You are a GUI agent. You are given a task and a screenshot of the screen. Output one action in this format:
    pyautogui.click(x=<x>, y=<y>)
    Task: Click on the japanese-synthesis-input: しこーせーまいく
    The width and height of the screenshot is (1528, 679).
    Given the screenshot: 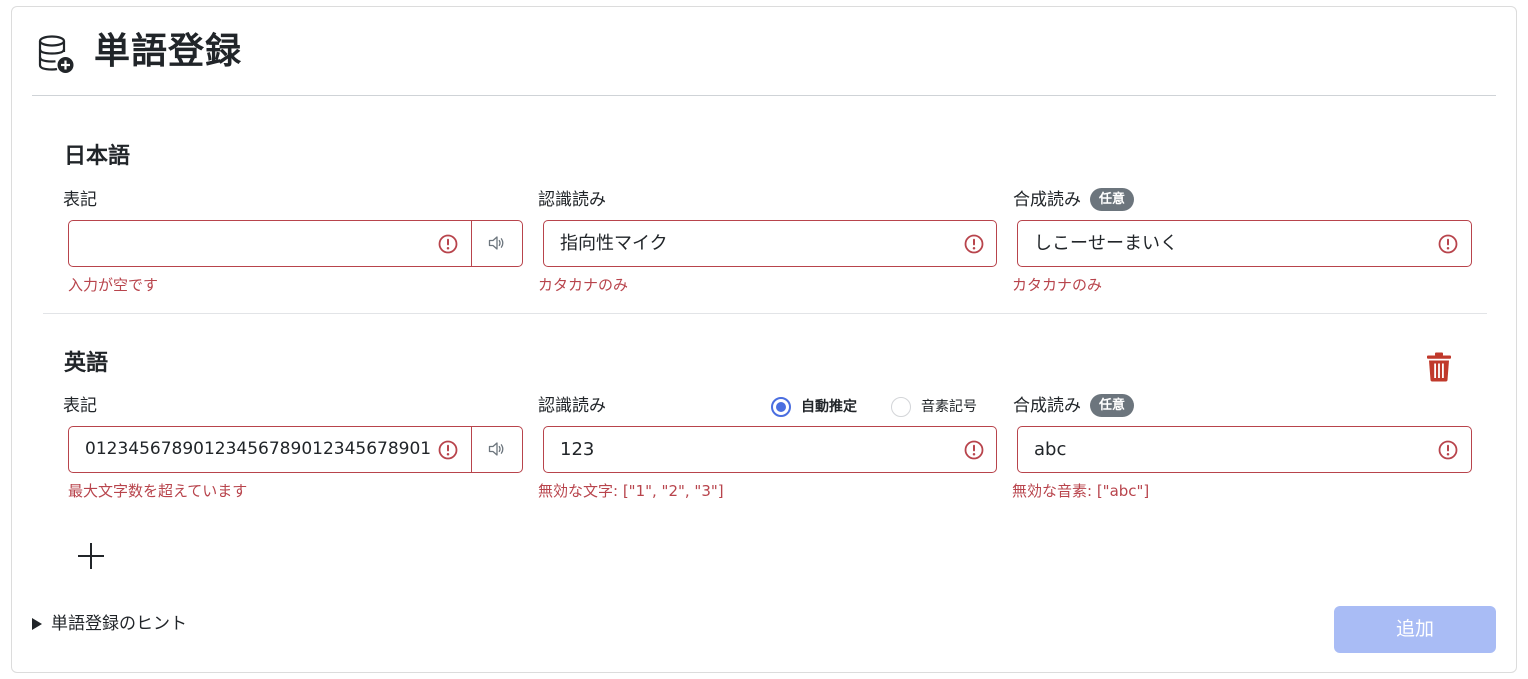 What is the action you would take?
    pyautogui.click(x=1244, y=243)
    